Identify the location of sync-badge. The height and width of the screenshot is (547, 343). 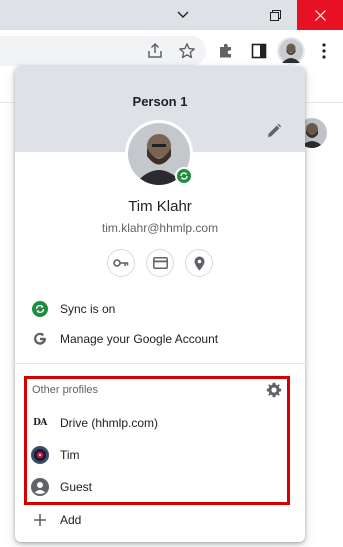
(184, 176).